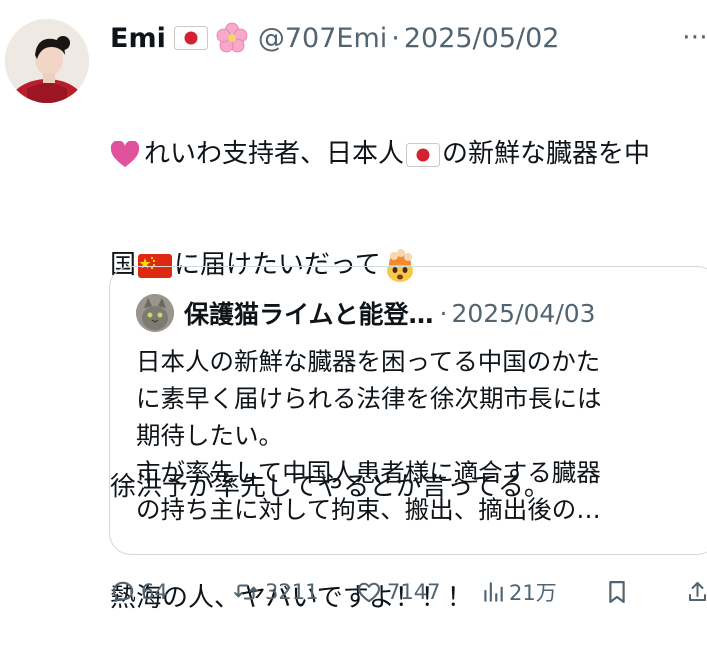  I want to click on heart-icon, so click(369, 592).